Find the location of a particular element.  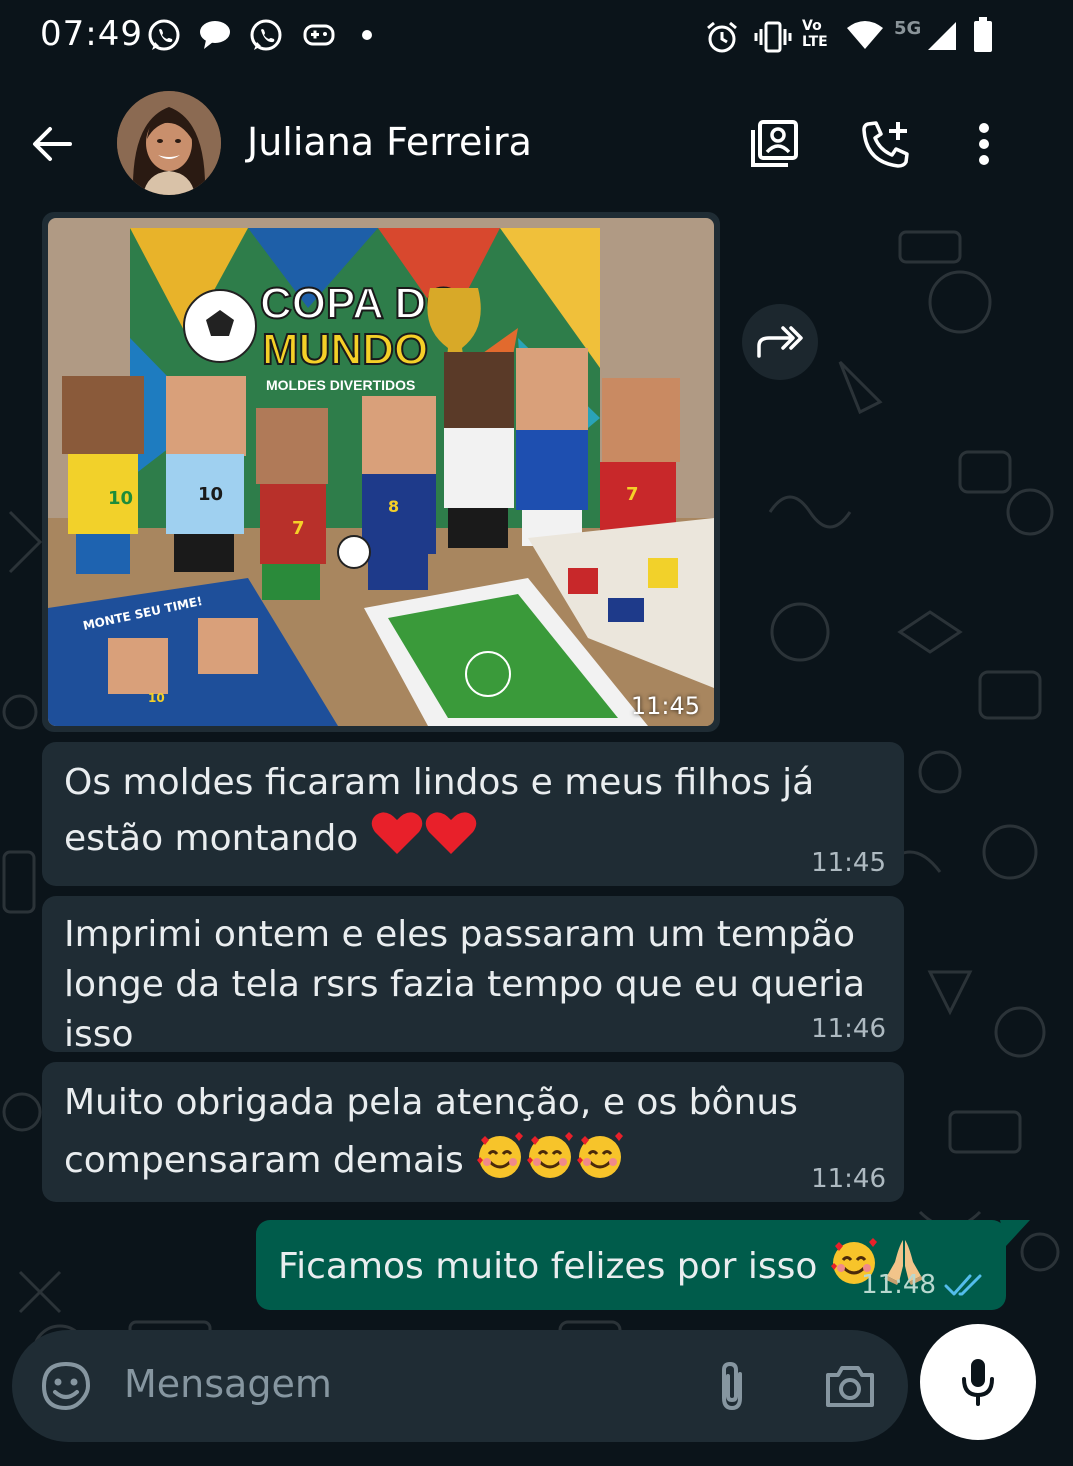

paperclip-icon is located at coordinates (732, 1386).